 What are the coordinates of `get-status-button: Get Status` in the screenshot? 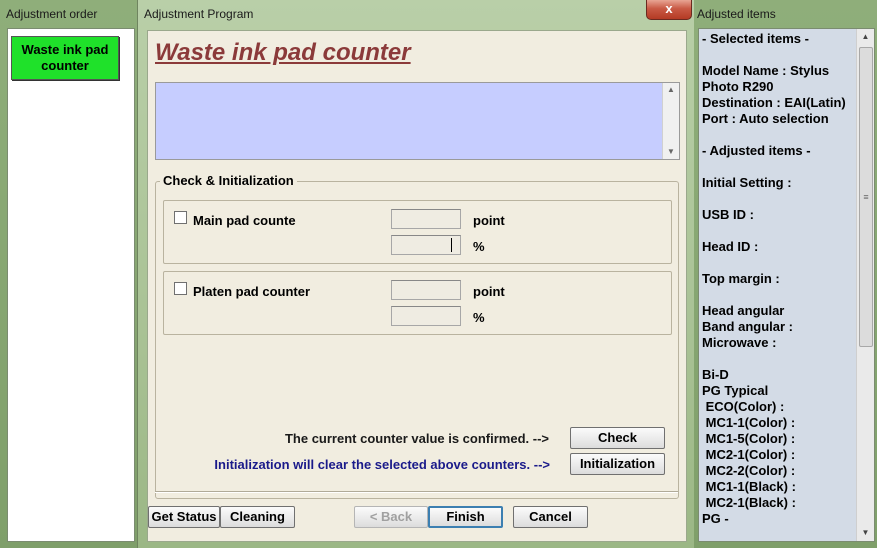 It's located at (184, 517).